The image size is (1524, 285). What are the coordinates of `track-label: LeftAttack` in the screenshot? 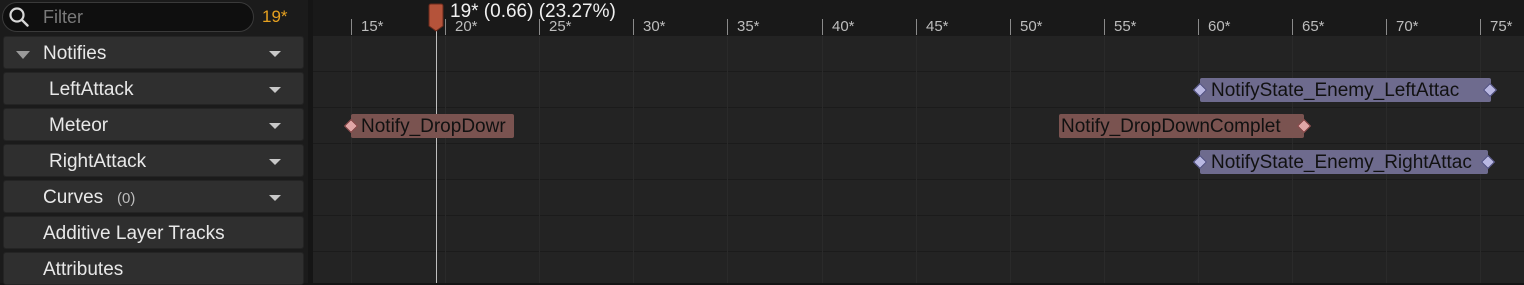 It's located at (91, 89).